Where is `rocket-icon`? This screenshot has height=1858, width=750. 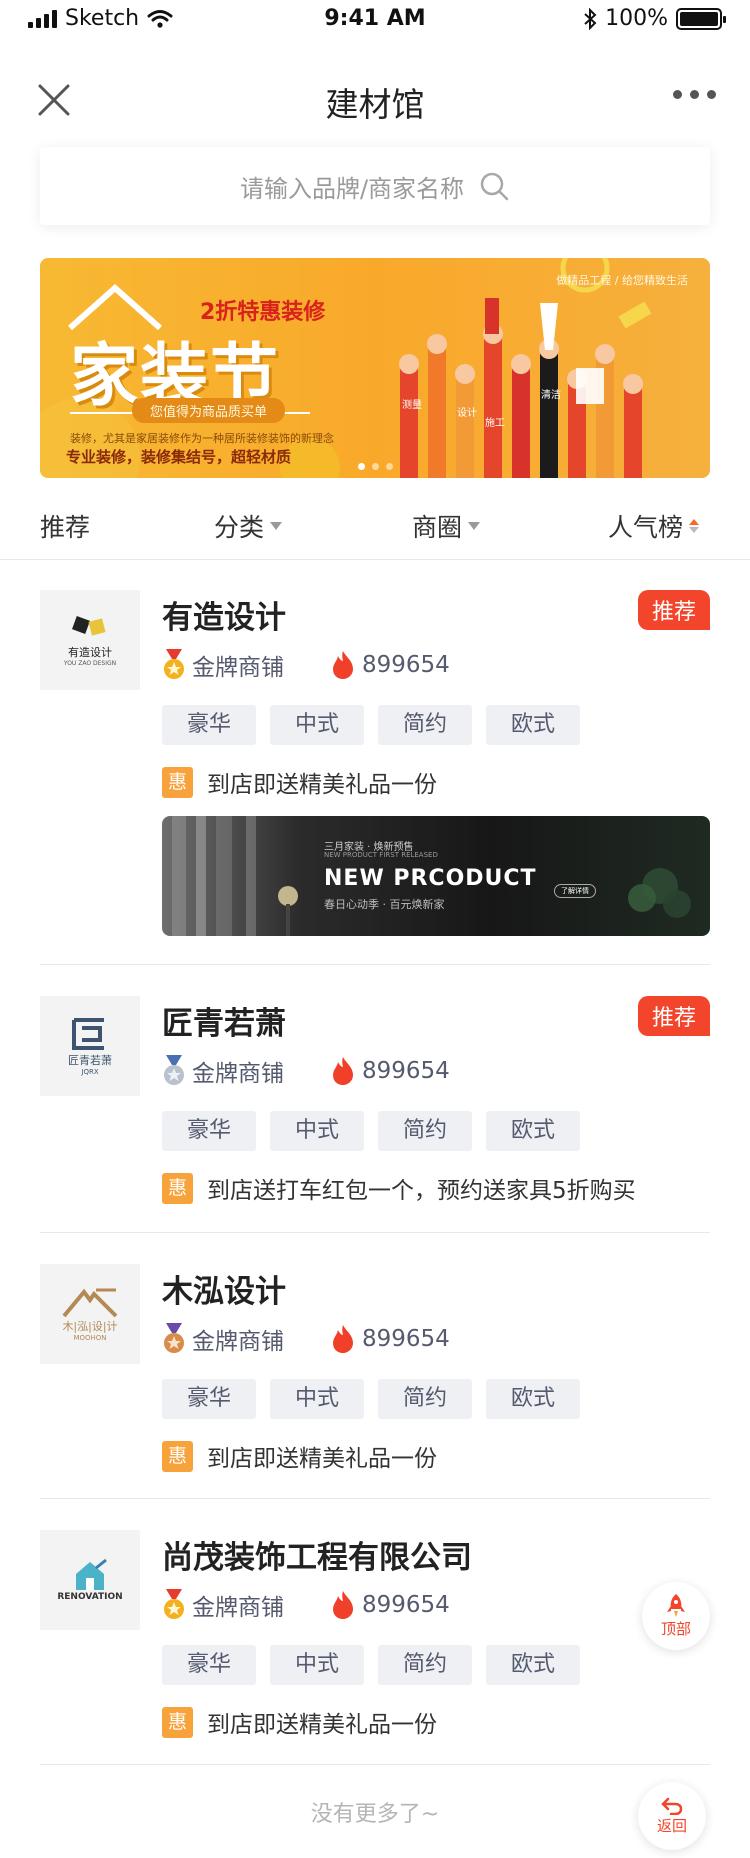
rocket-icon is located at coordinates (676, 1605).